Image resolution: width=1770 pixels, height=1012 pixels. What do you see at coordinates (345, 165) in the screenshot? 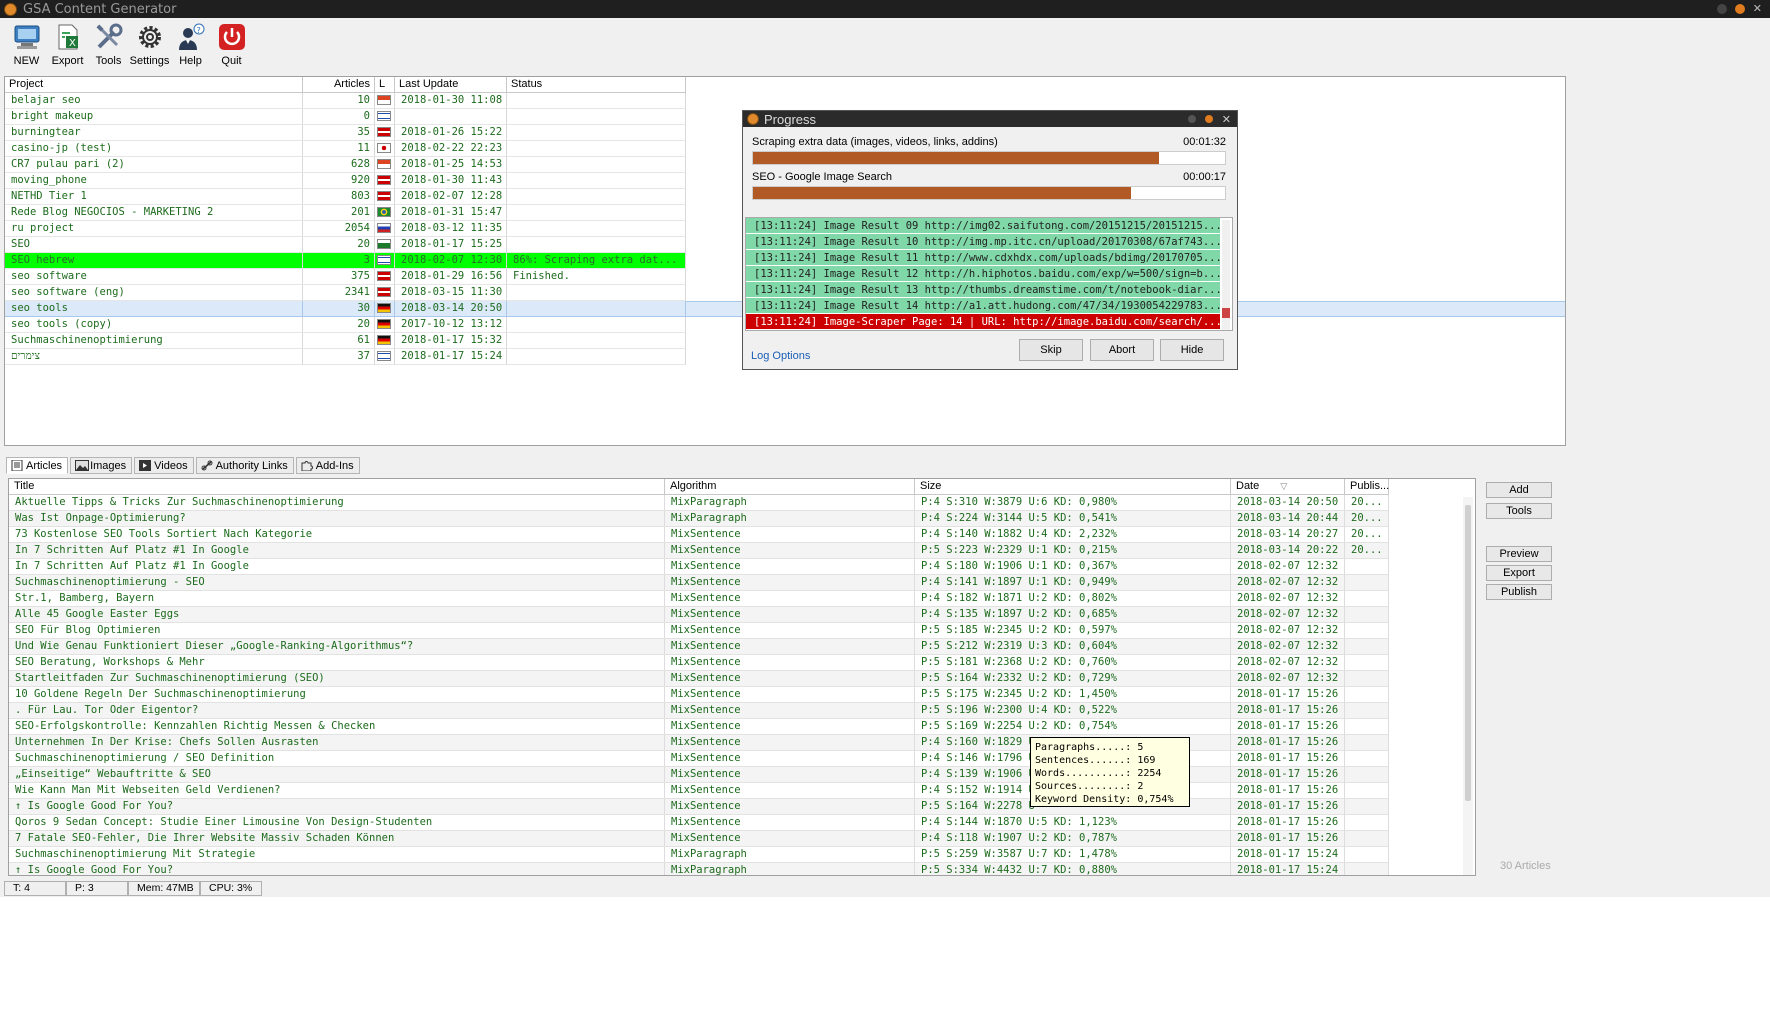
I see `project-row: CR7 pulau pari (2) 628 2018-01-25 14:53` at bounding box center [345, 165].